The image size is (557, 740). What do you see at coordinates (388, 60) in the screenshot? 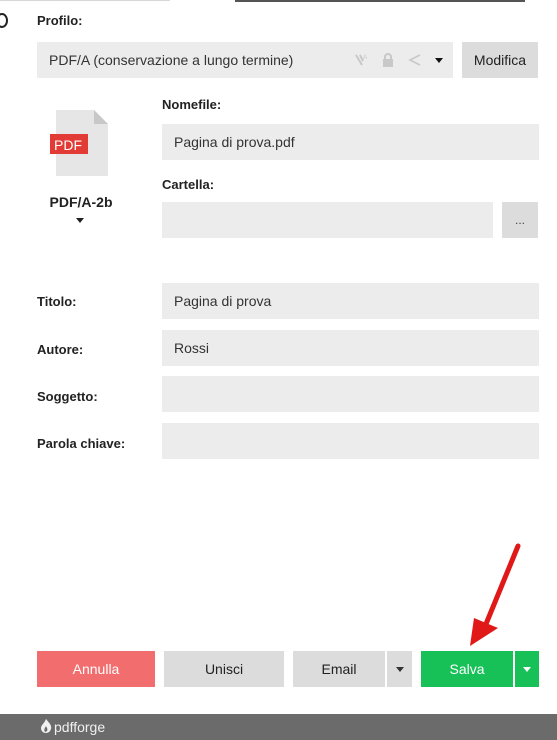
I see `lock-icon` at bounding box center [388, 60].